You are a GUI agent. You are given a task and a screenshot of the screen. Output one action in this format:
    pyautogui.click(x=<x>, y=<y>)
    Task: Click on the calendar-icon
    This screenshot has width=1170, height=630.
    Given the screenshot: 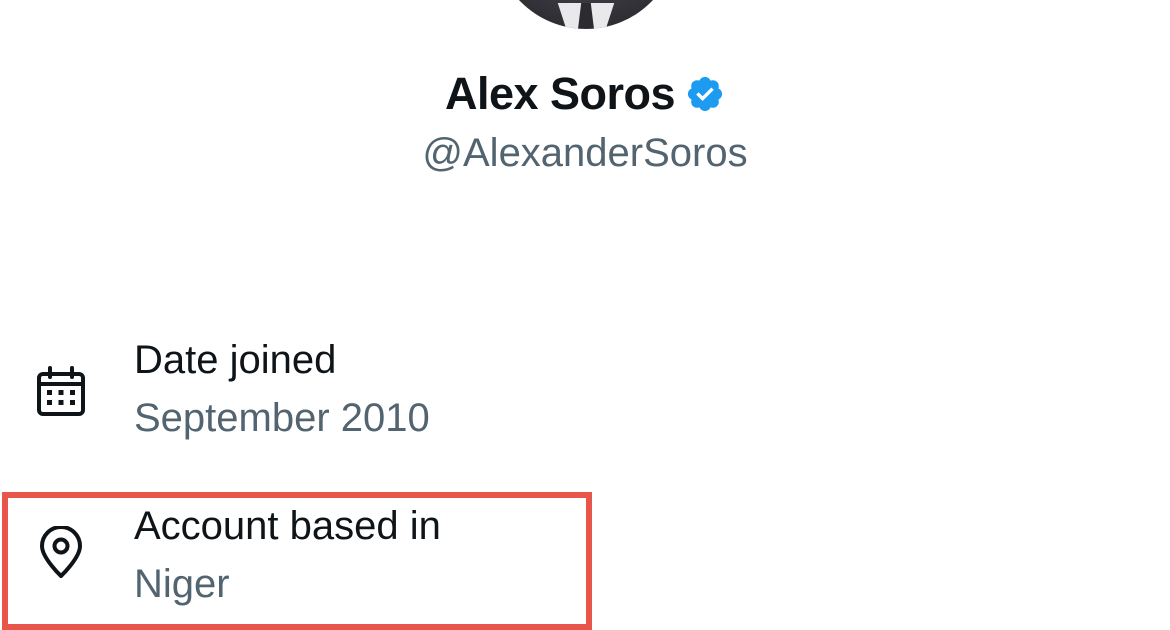 What is the action you would take?
    pyautogui.click(x=61, y=391)
    